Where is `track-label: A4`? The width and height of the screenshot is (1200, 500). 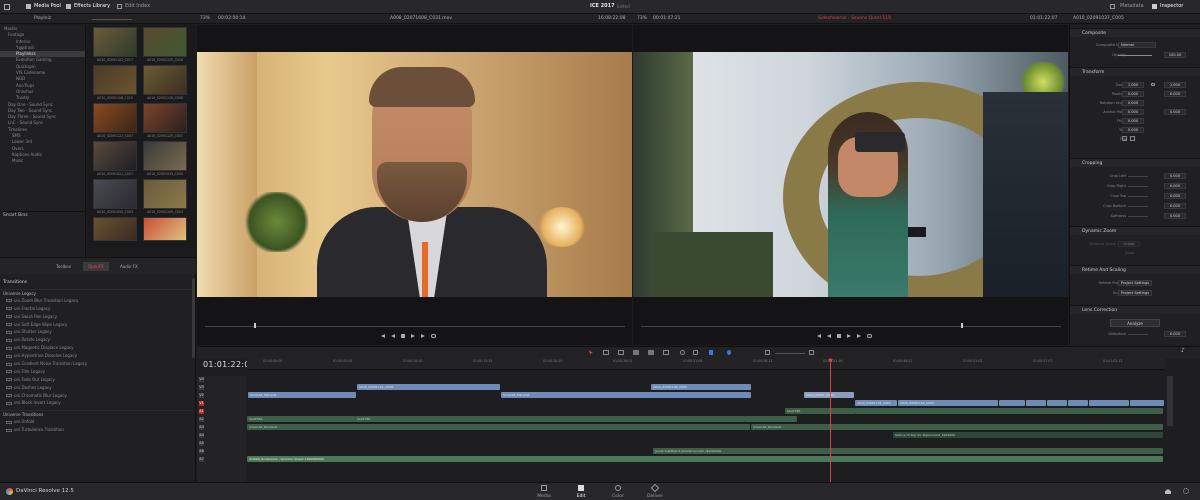 track-label: A4 is located at coordinates (201, 435).